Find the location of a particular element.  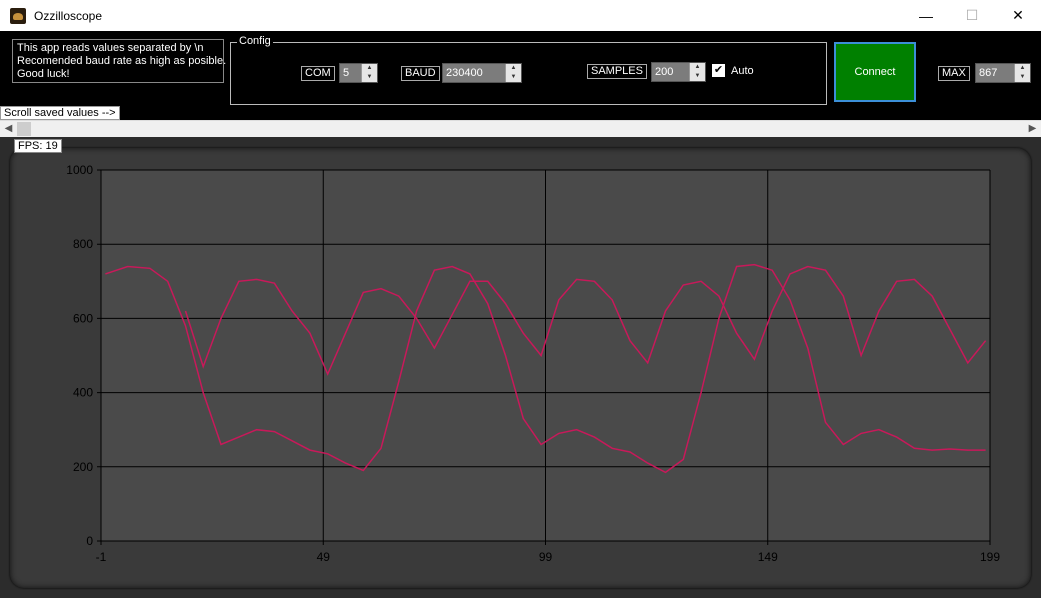

y-tick-label: 400 is located at coordinates (83, 393).